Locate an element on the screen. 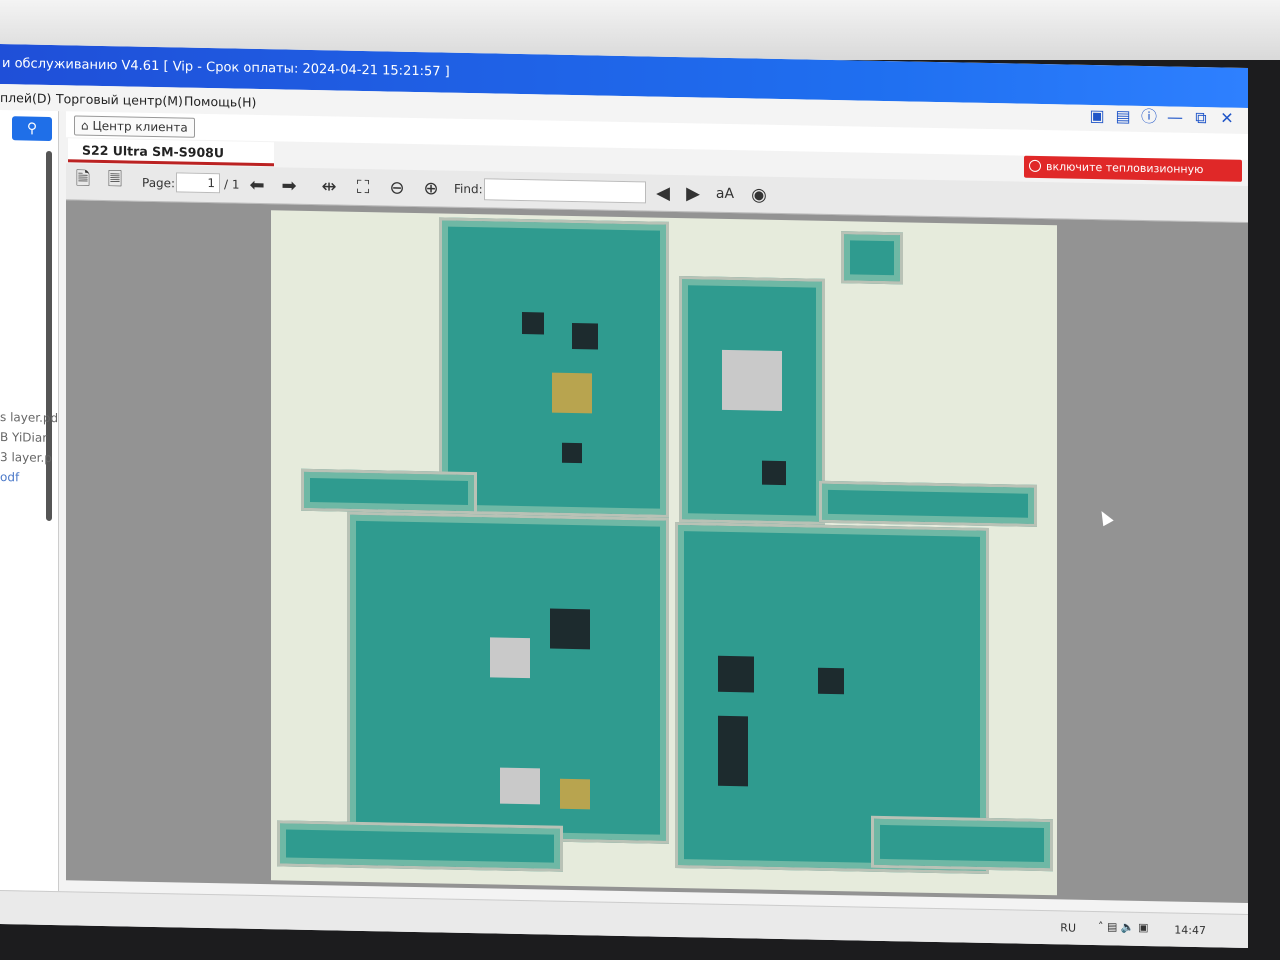  search-icon: ⚲ is located at coordinates (32, 128).